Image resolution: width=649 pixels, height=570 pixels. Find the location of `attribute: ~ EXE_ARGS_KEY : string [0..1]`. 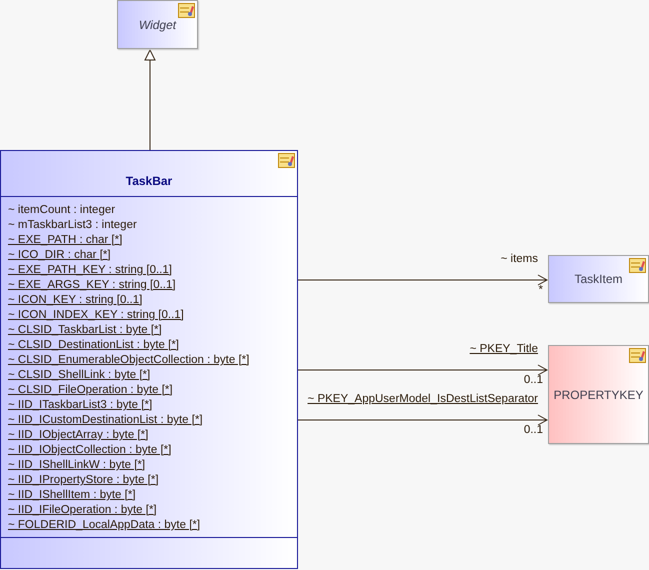

attribute: ~ EXE_ARGS_KEY : string [0..1] is located at coordinates (92, 285).